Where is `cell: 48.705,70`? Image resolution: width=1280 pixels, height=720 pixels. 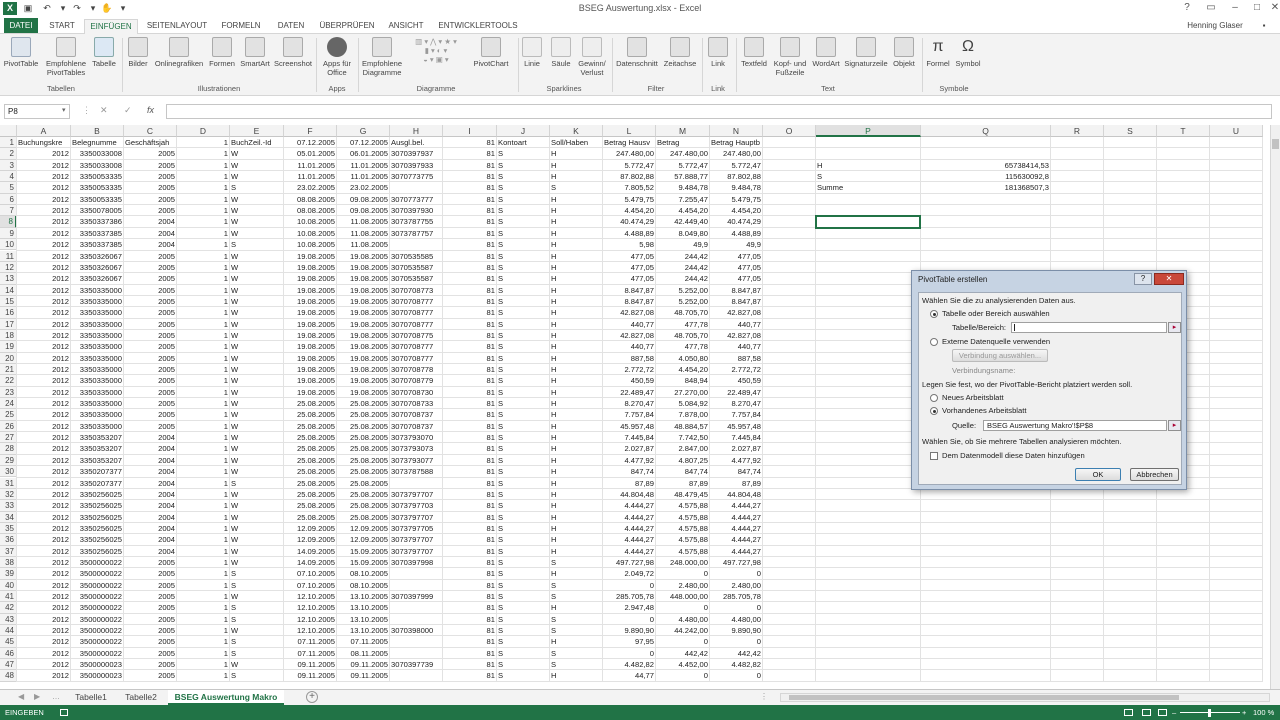 cell: 48.705,70 is located at coordinates (682, 335).